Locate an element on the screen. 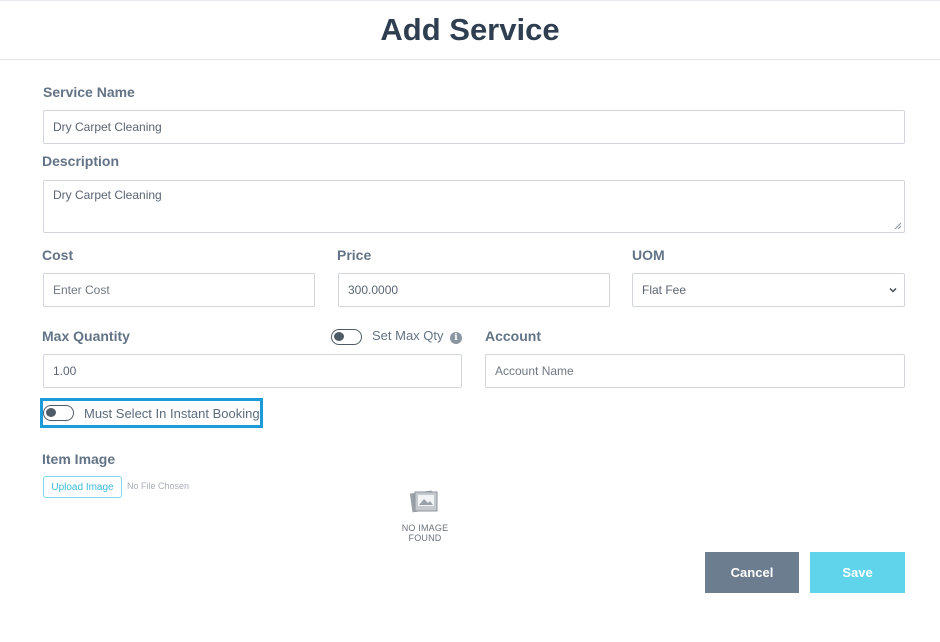  resize-handle-icon is located at coordinates (898, 226).